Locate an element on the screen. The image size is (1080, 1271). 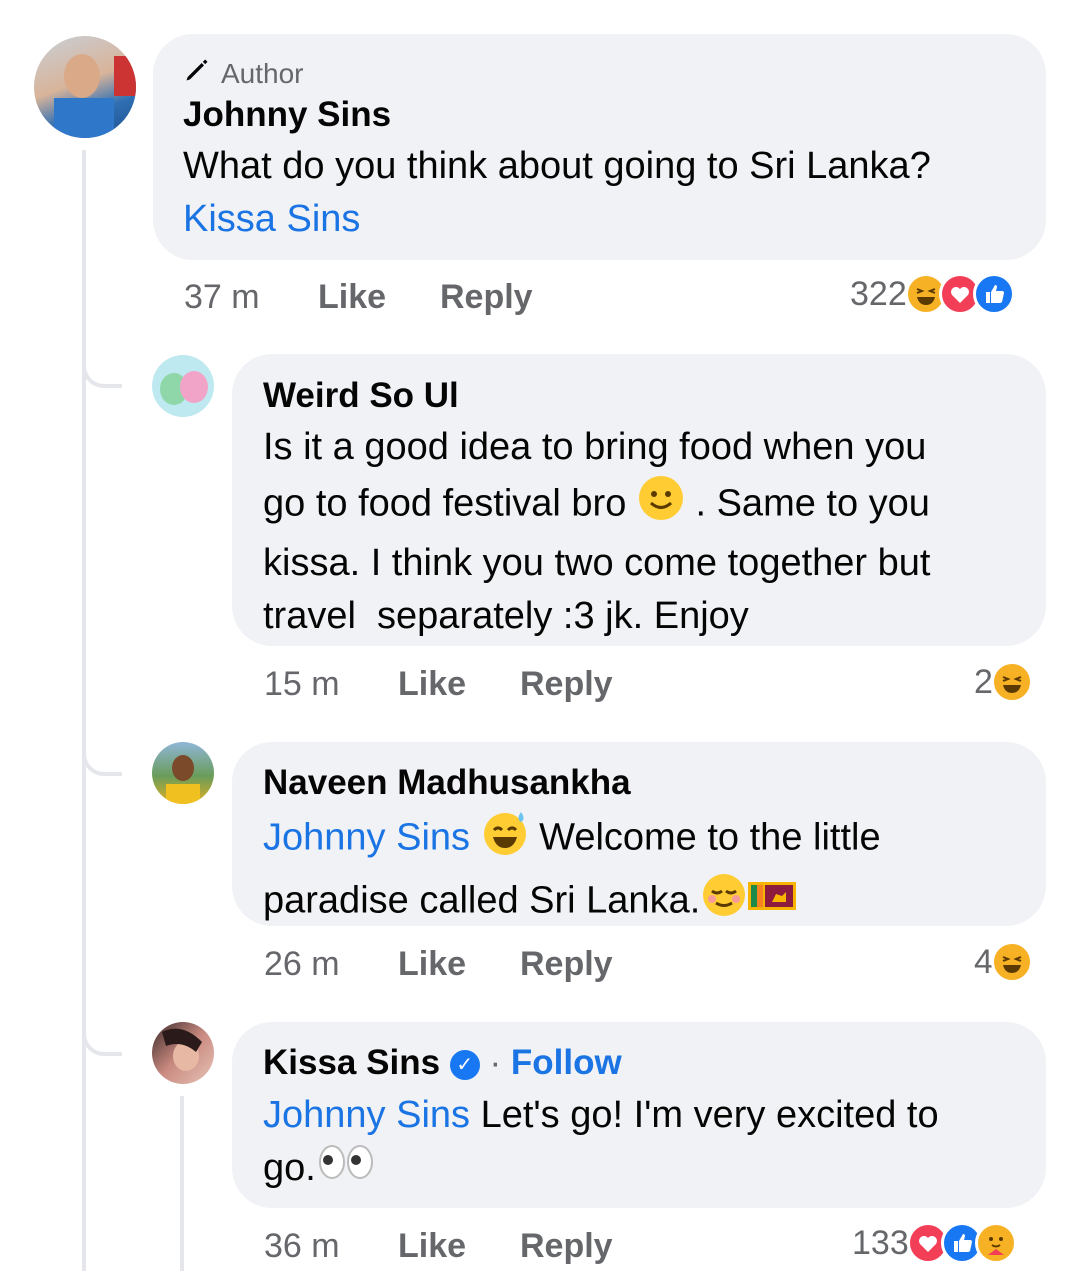
comment-line-part: go to food festival bro is located at coordinates (445, 503).